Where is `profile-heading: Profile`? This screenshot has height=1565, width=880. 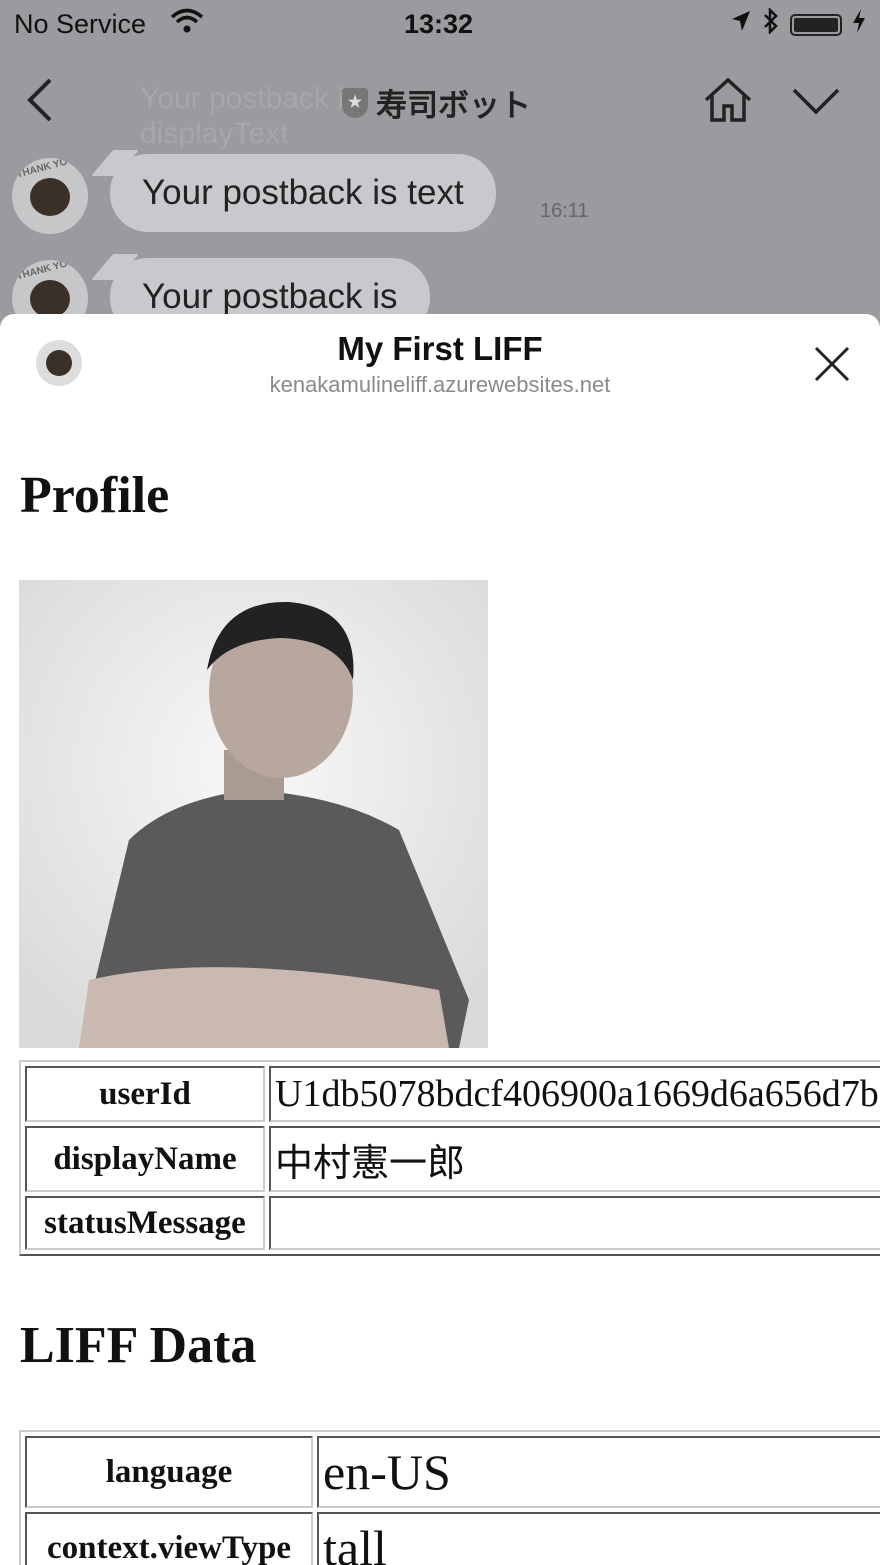
profile-heading: Profile is located at coordinates (95, 495).